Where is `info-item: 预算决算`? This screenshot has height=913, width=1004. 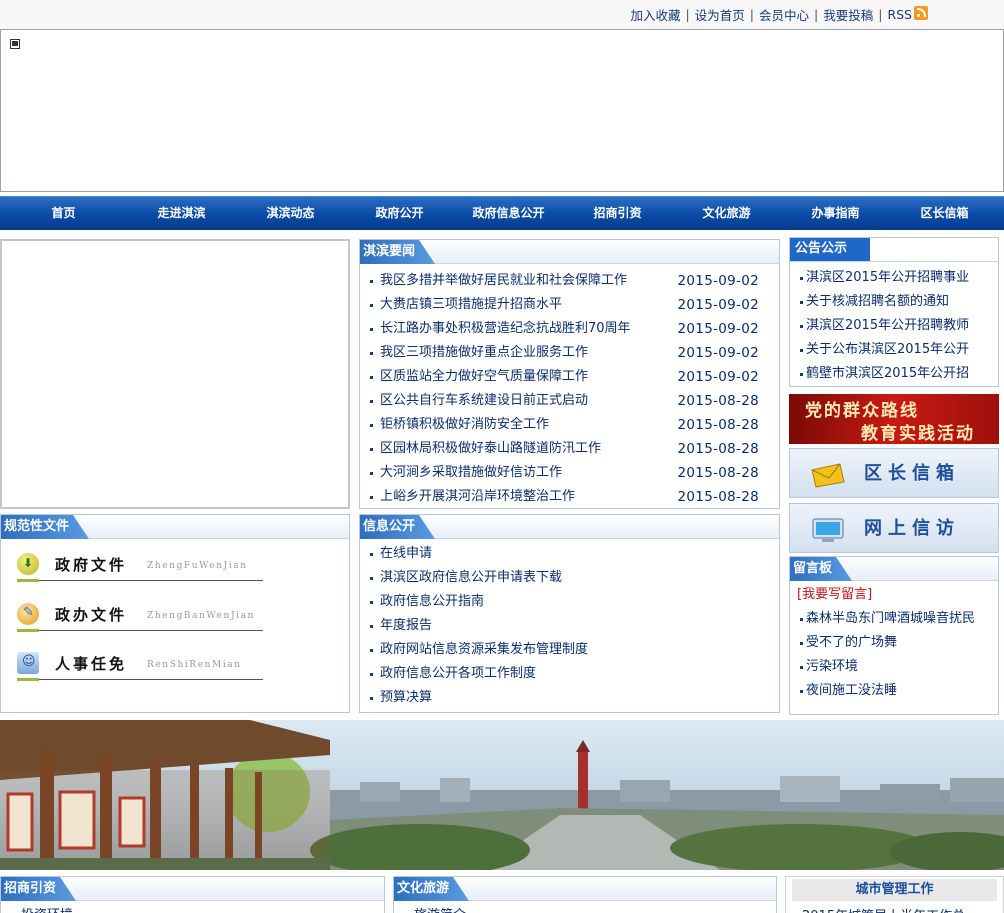
info-item: 预算决算 is located at coordinates (569, 698).